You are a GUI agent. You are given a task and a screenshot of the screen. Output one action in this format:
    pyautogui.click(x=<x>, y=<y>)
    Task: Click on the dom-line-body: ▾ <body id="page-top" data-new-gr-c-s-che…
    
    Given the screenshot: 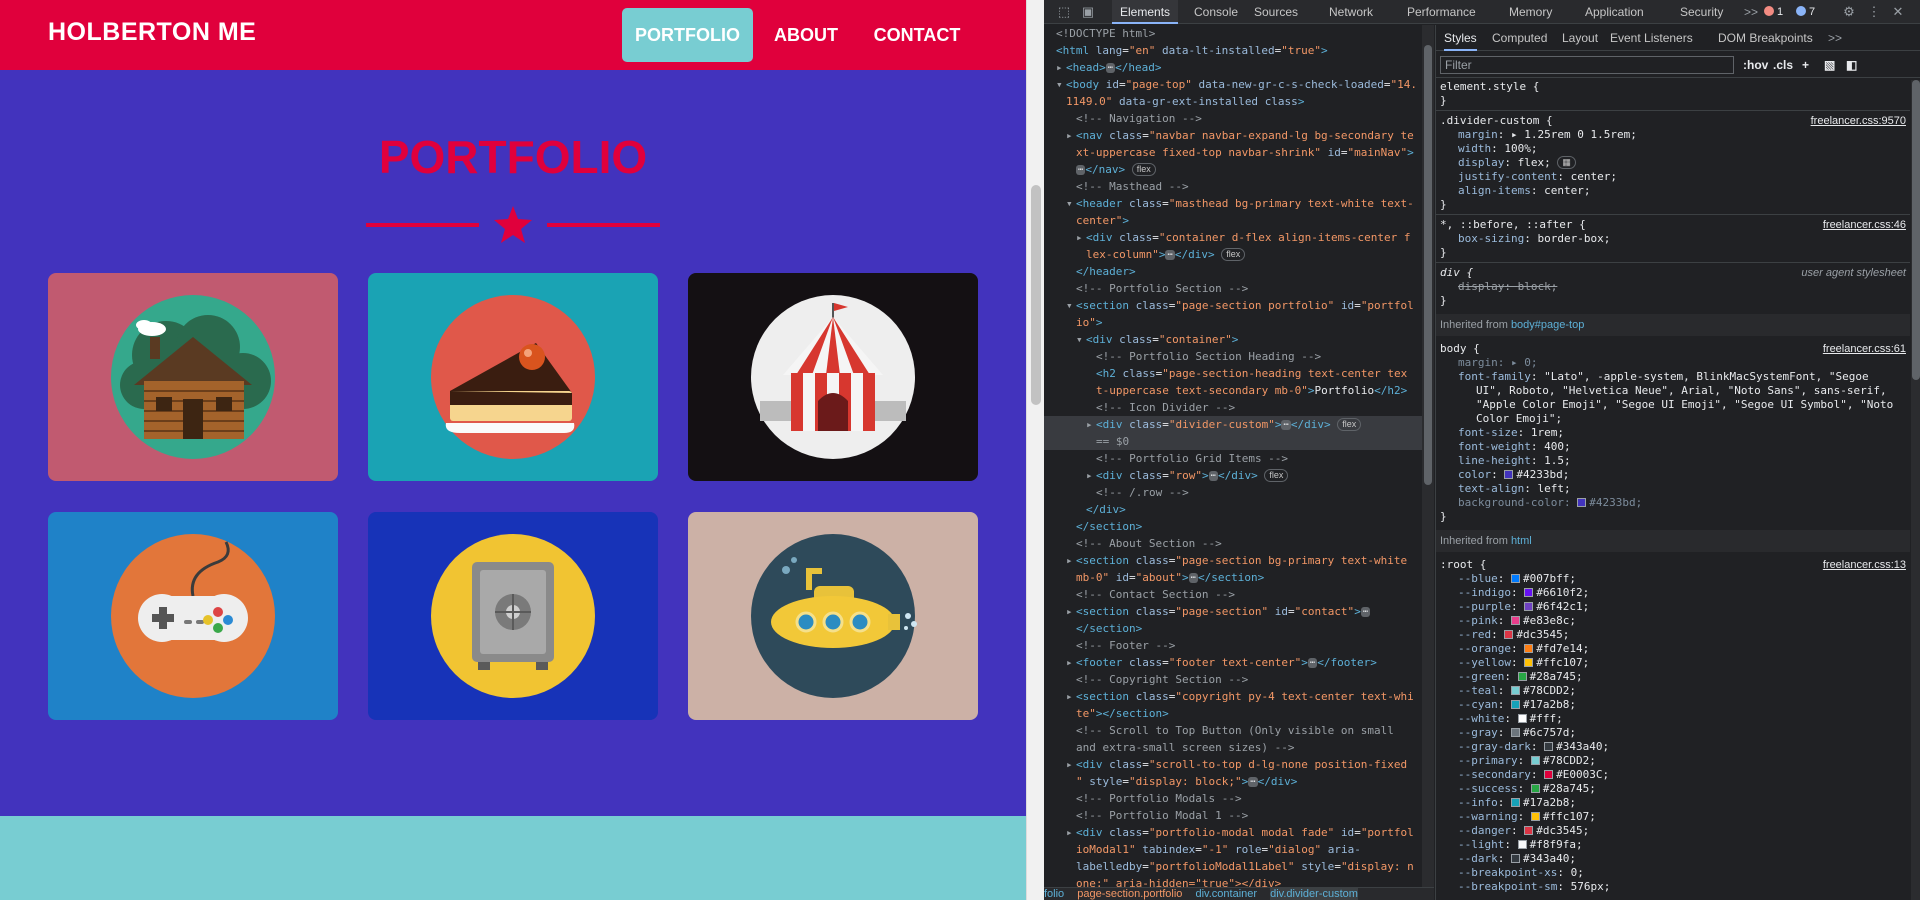 What is the action you would take?
    pyautogui.click(x=1233, y=84)
    